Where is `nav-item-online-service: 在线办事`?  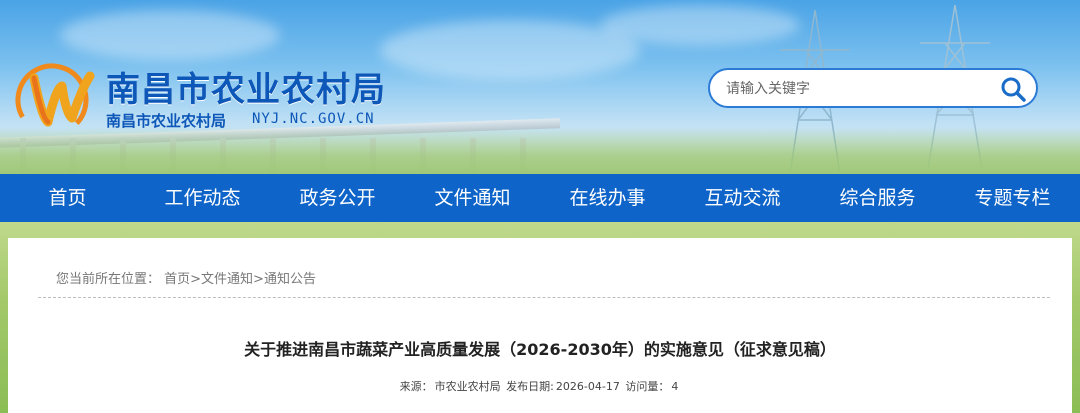 nav-item-online-service: 在线办事 is located at coordinates (607, 198).